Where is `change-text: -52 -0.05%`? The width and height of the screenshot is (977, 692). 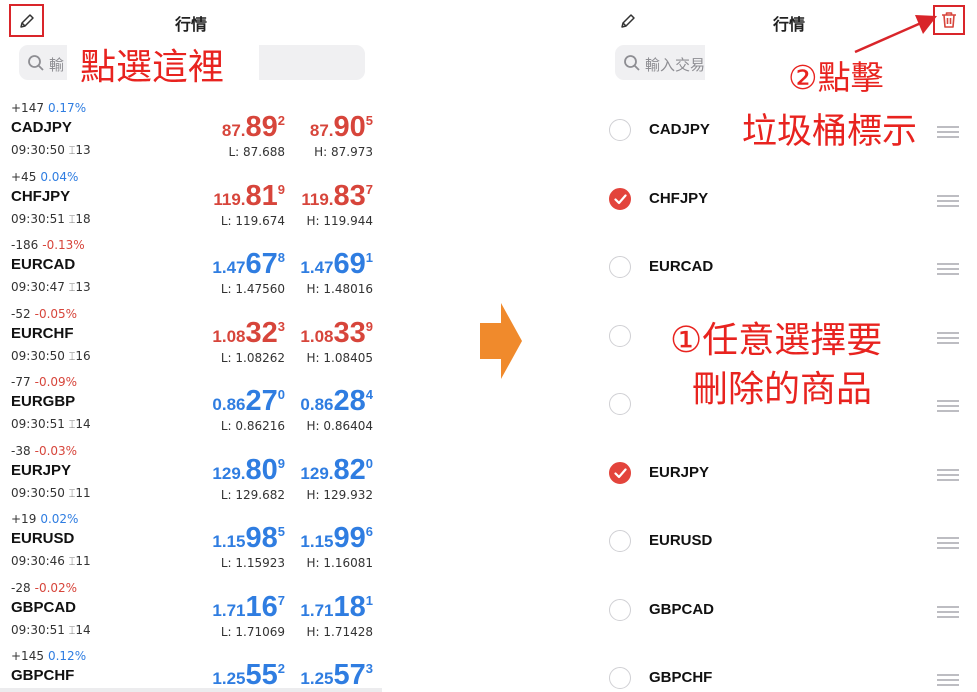
change-text: -52 -0.05% is located at coordinates (44, 313).